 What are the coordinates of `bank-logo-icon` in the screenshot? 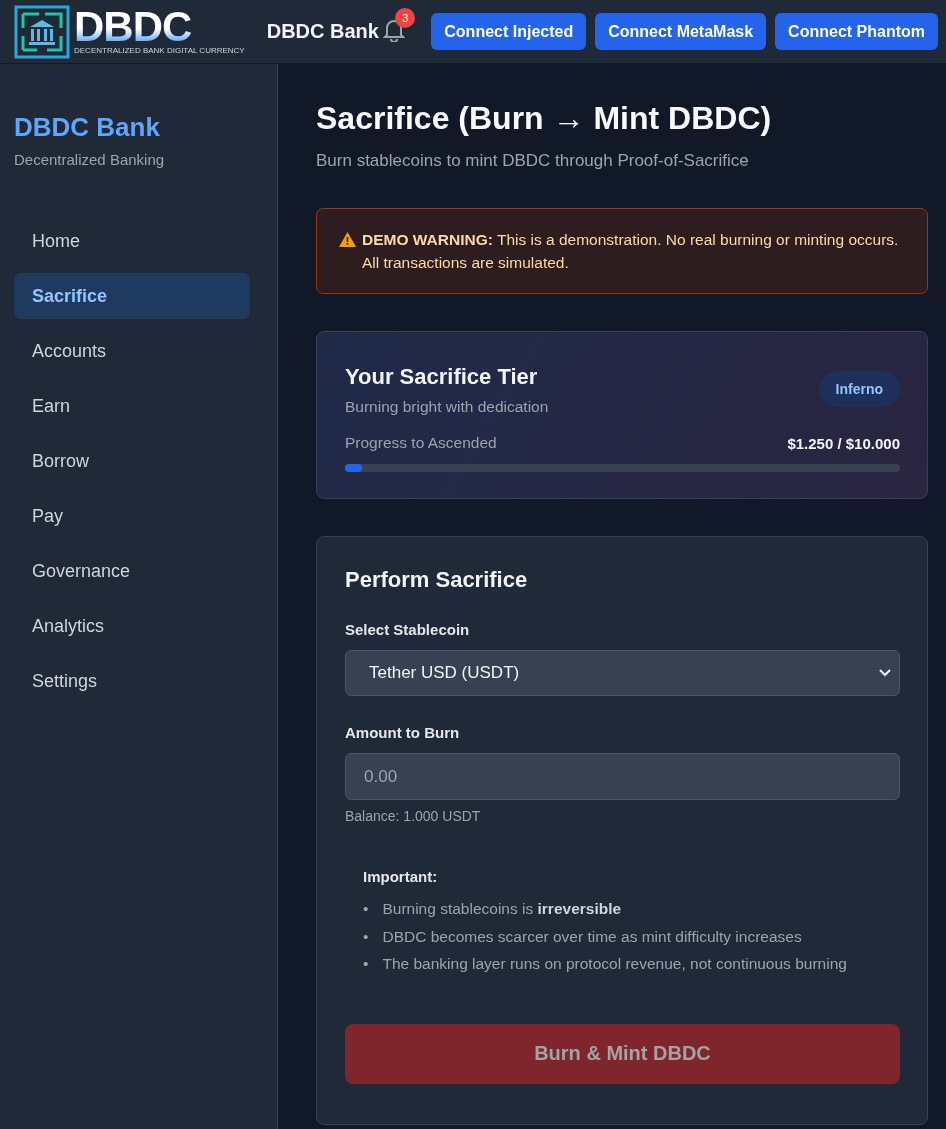 It's located at (42, 31).